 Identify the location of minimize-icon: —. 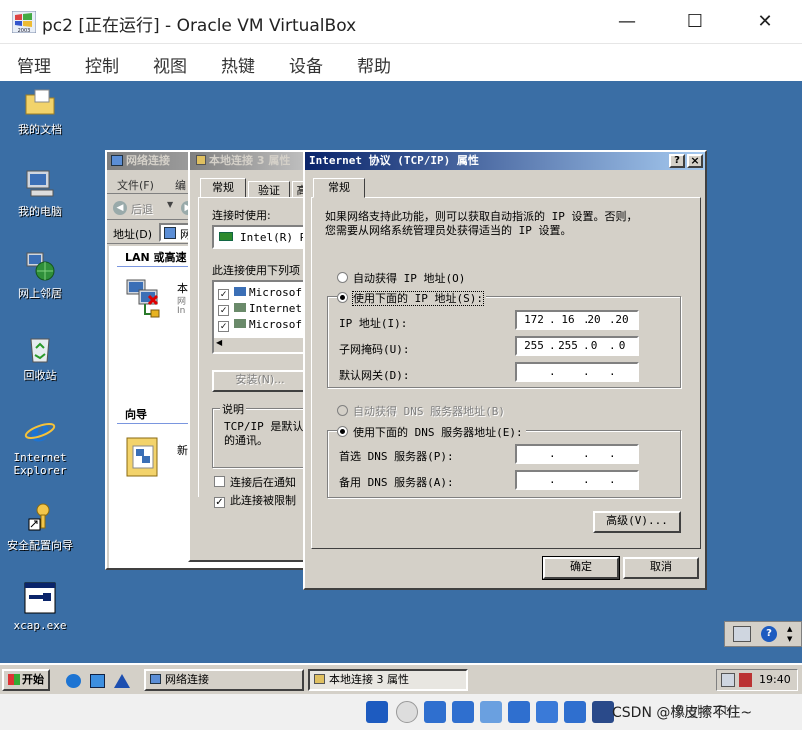
(627, 22).